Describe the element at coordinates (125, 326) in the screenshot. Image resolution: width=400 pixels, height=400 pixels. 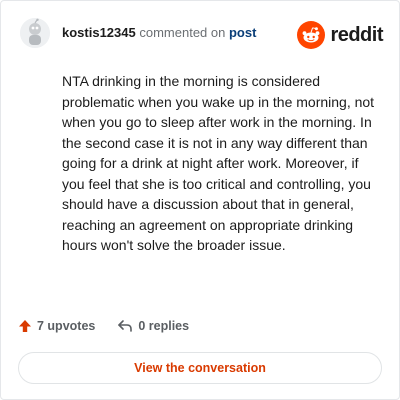
I see `reply-arrow-icon` at that location.